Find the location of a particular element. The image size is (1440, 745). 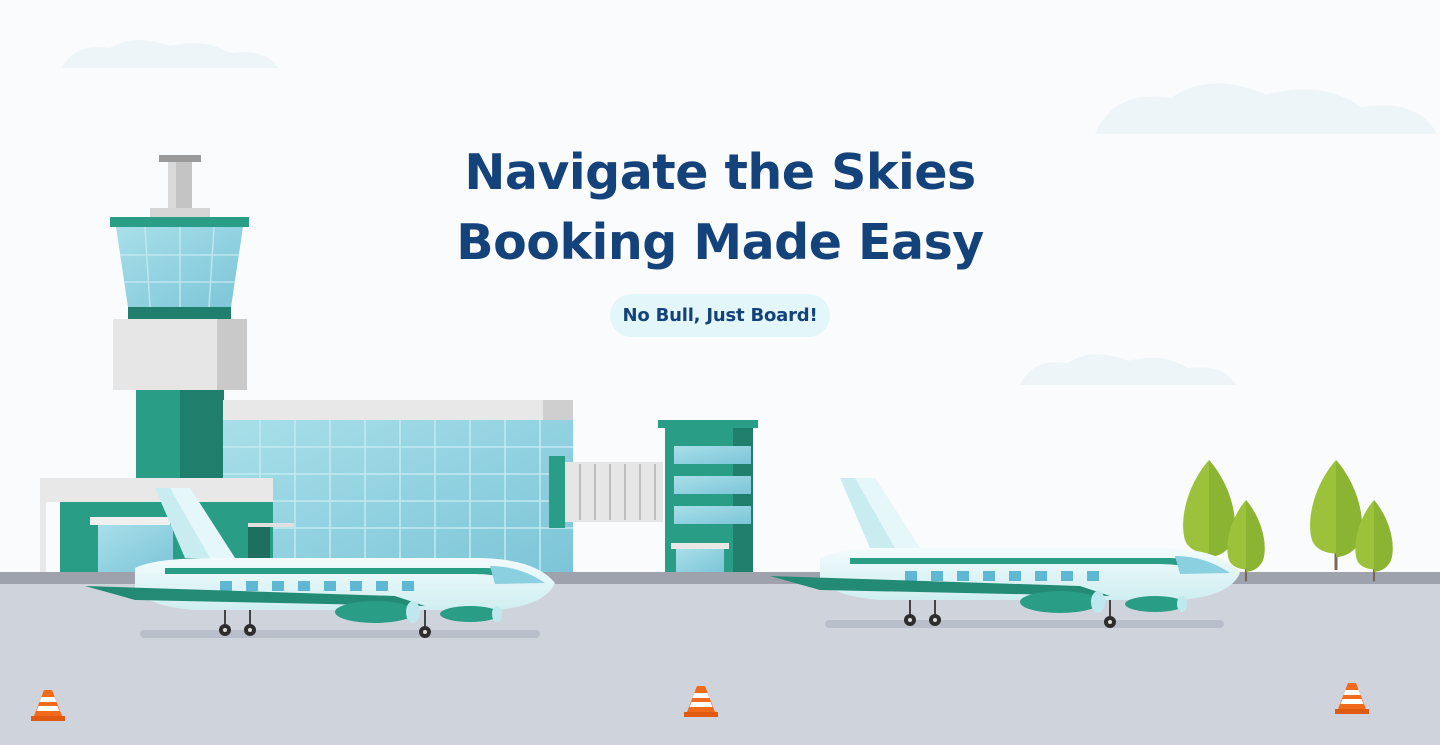

hero-title-line1: Navigate the Skies is located at coordinates (720, 172).